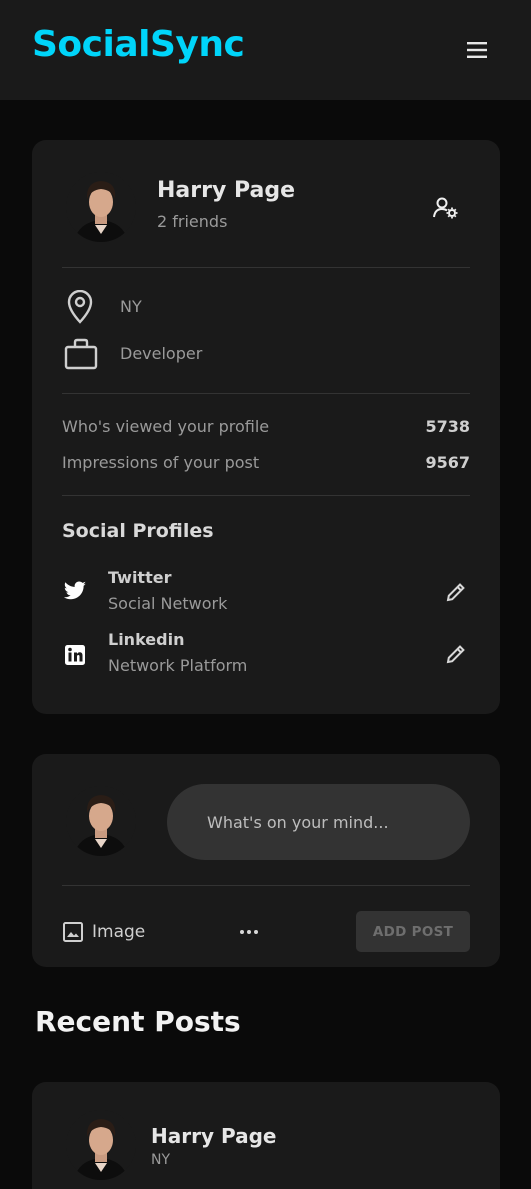  I want to click on post-impressions-value: 9567, so click(447, 462).